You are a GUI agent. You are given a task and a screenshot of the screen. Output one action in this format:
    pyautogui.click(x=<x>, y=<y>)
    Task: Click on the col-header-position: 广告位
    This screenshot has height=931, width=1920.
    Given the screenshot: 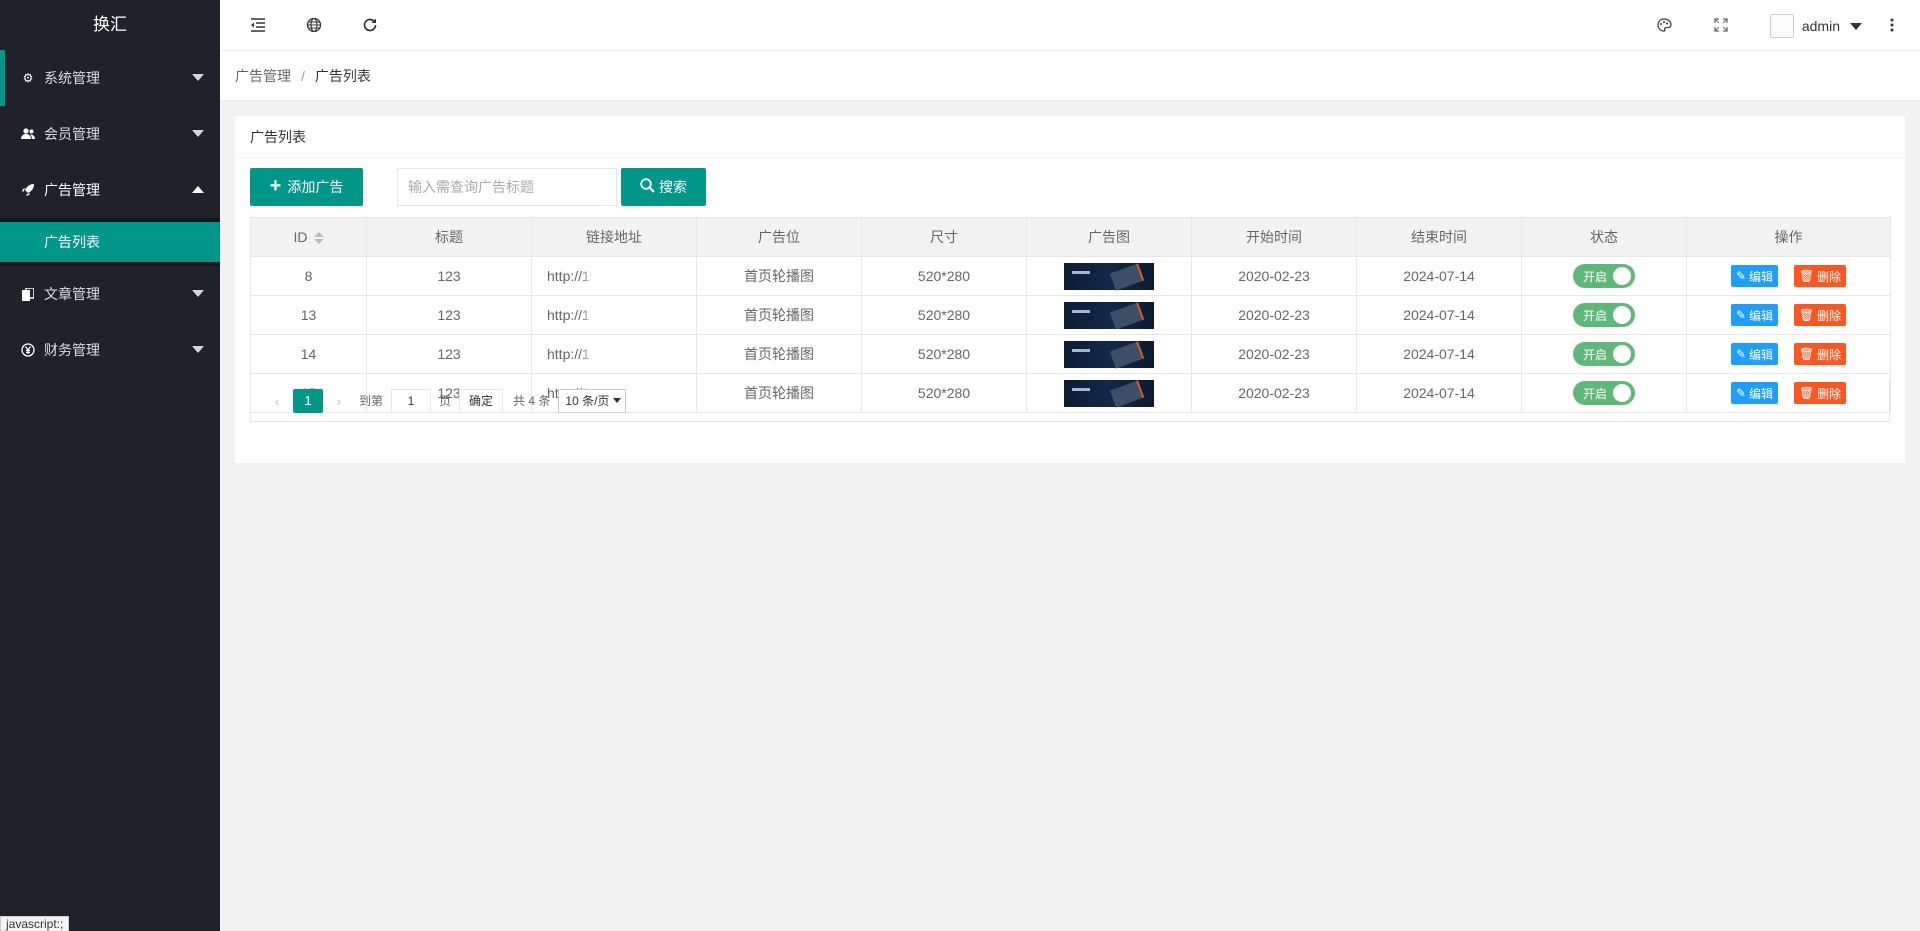 What is the action you would take?
    pyautogui.click(x=779, y=237)
    